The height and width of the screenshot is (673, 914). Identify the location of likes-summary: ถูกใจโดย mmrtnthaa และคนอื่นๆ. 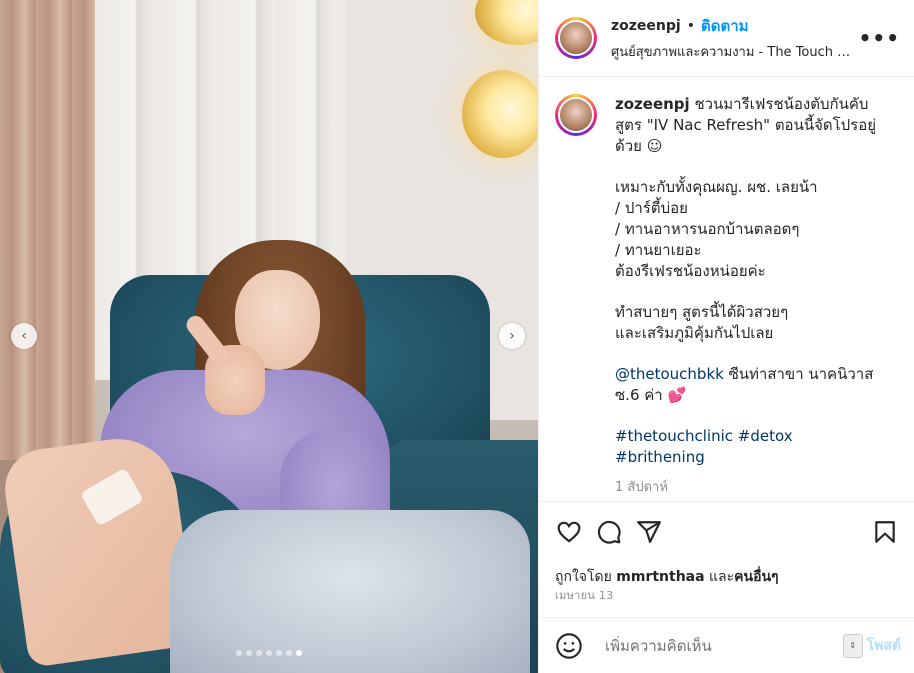
(667, 577).